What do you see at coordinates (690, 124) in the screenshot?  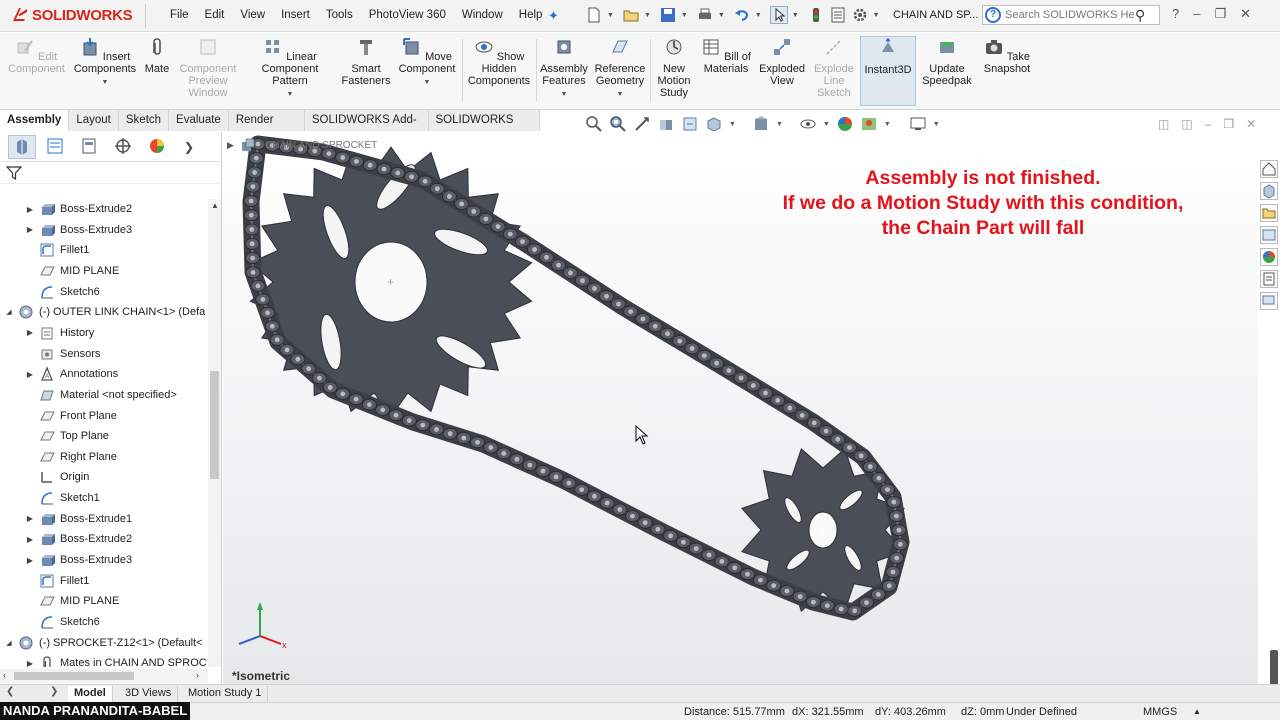 I see `dynamic-annotation-icon` at bounding box center [690, 124].